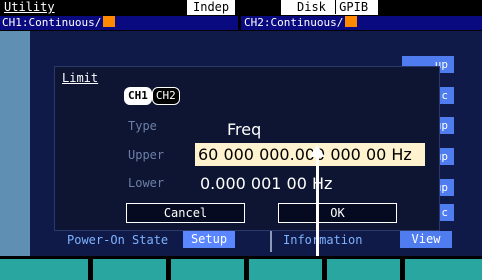 The image size is (482, 280). What do you see at coordinates (165, 96) in the screenshot?
I see `tab-ch2: CH2` at bounding box center [165, 96].